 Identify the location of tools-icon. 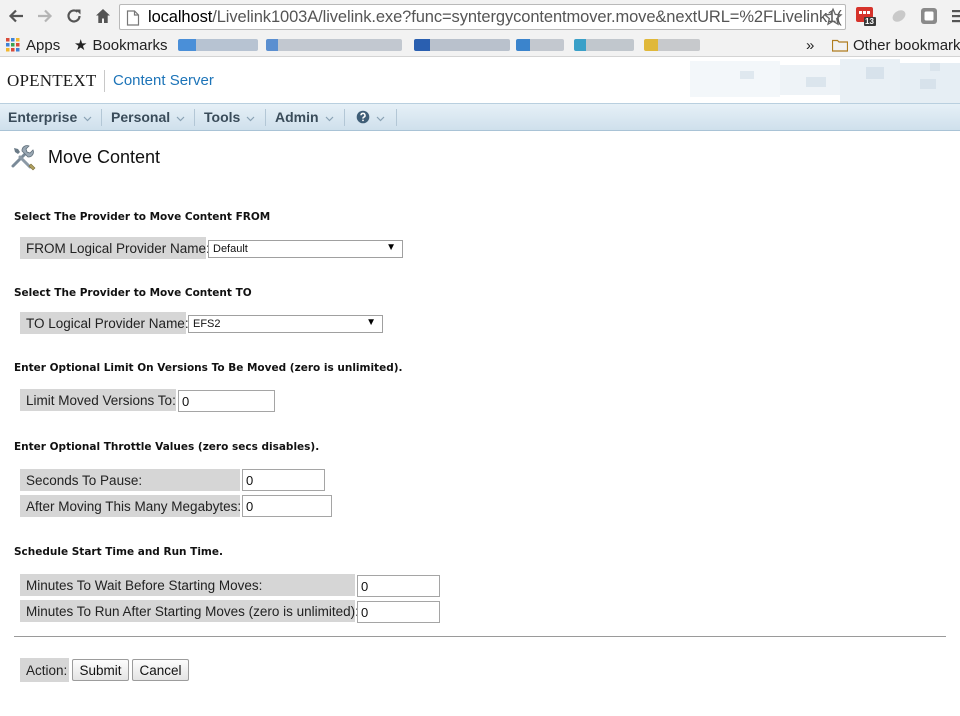
(23, 158).